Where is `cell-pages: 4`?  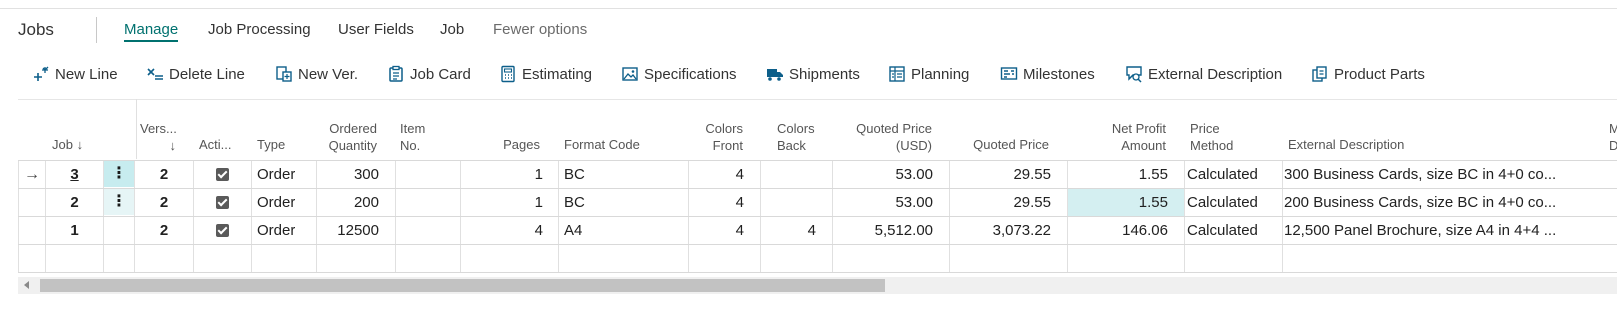 cell-pages: 4 is located at coordinates (538, 230).